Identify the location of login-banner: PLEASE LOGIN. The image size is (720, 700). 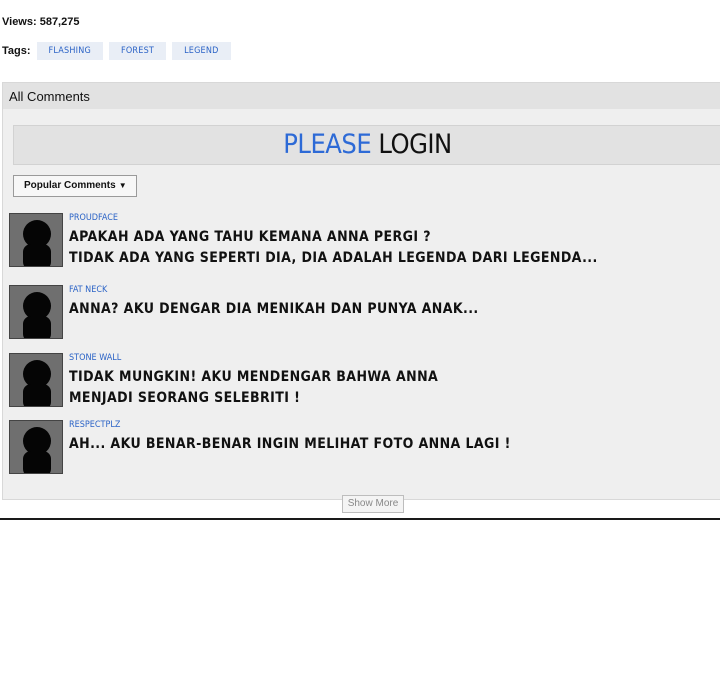
(366, 145).